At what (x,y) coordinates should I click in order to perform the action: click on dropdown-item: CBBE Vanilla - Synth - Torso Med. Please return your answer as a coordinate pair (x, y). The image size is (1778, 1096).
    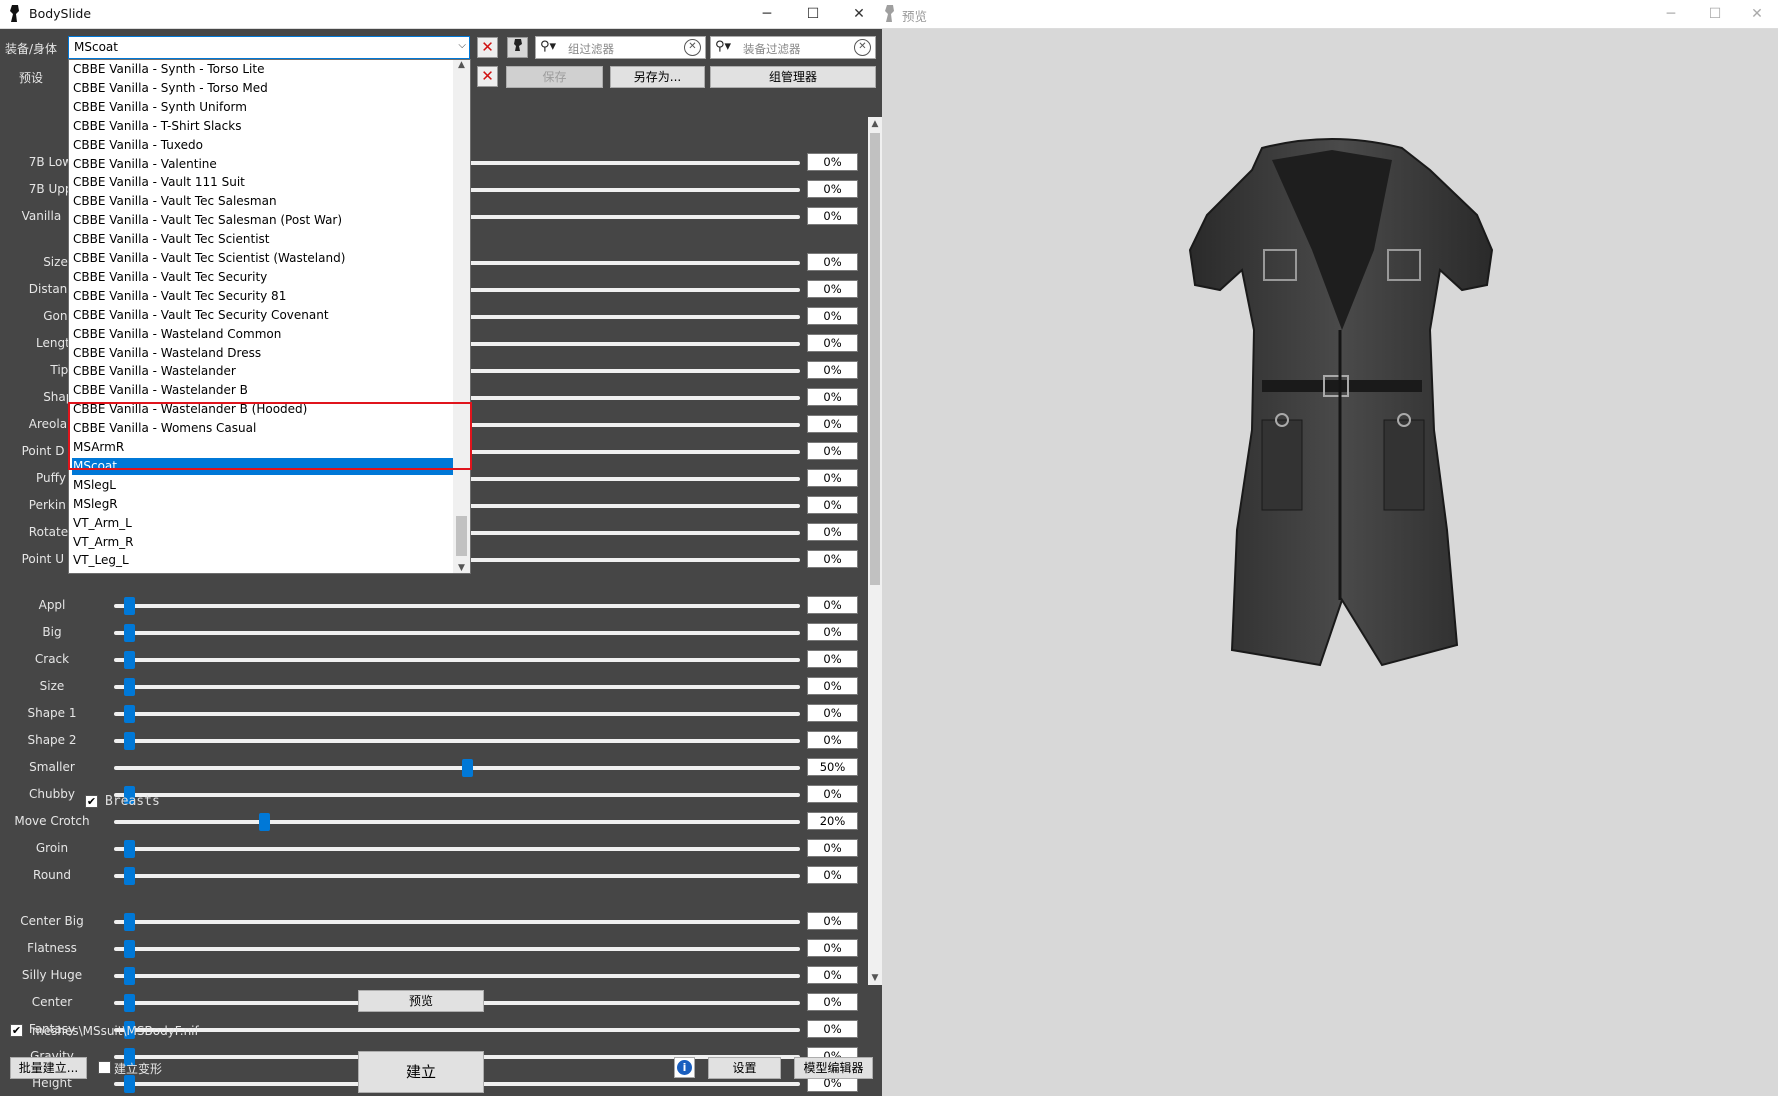
    Looking at the image, I should click on (264, 88).